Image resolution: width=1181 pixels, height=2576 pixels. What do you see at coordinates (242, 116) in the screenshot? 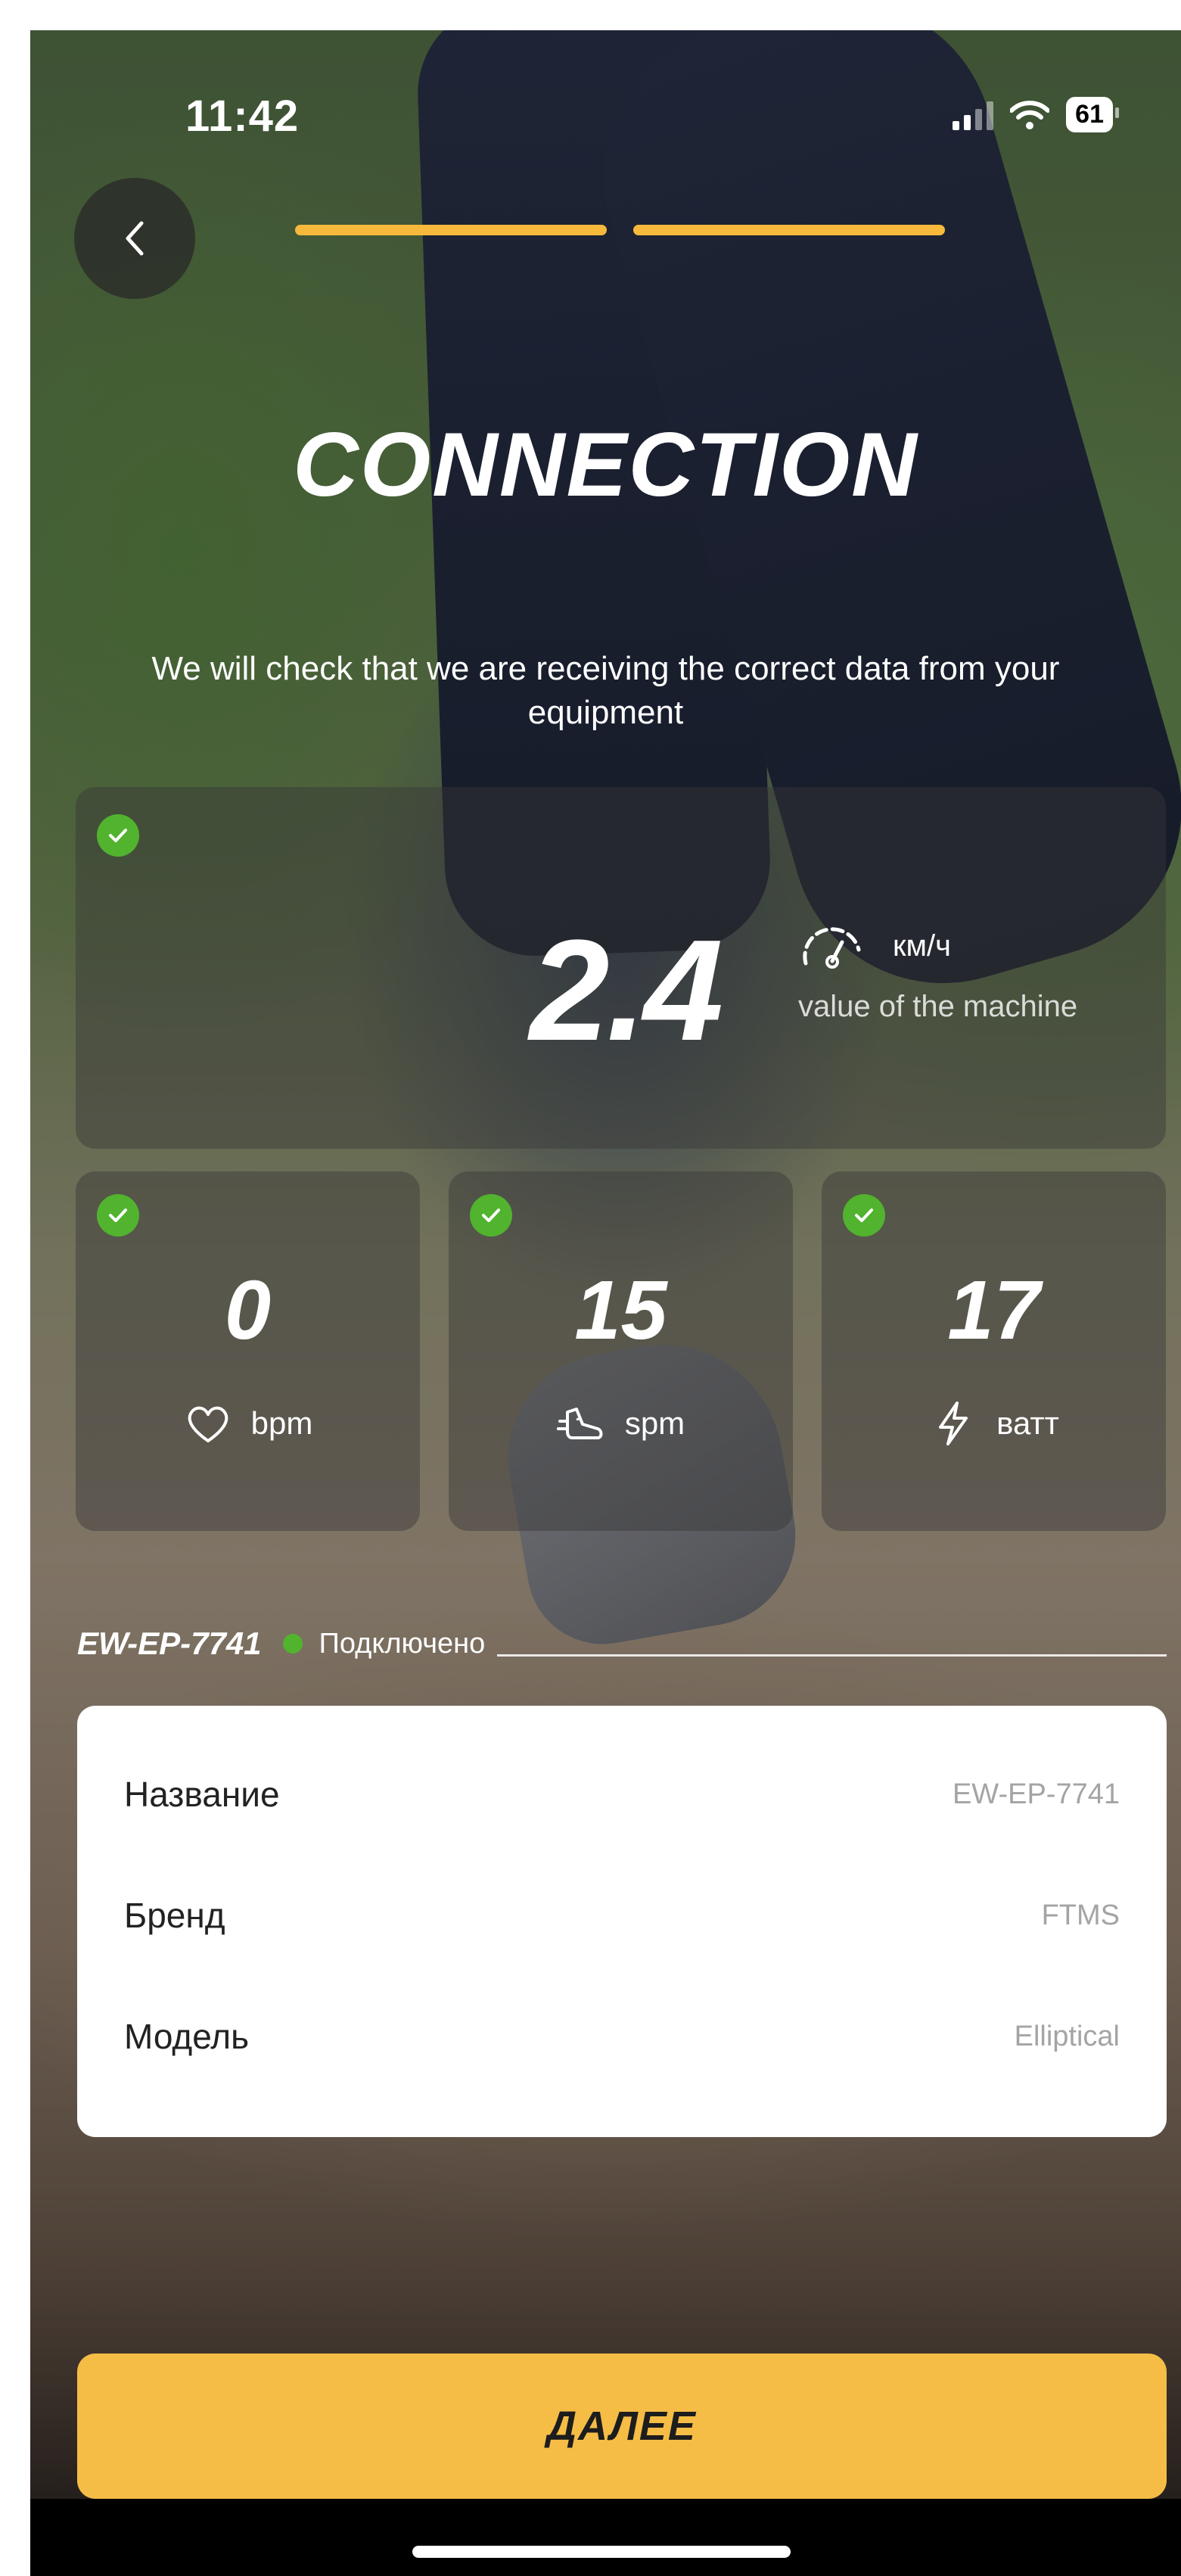
I see `status-time: 11:42` at bounding box center [242, 116].